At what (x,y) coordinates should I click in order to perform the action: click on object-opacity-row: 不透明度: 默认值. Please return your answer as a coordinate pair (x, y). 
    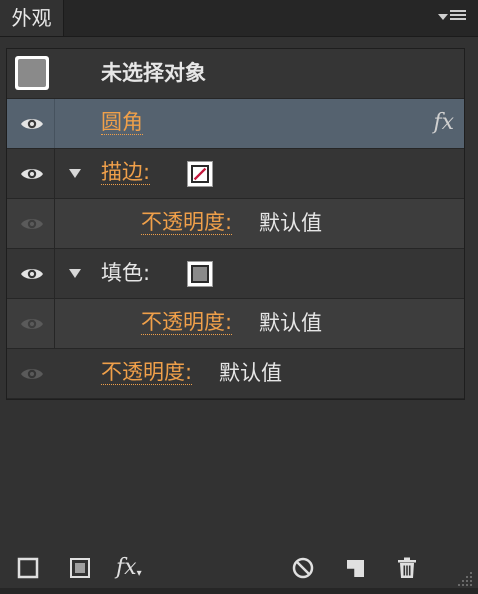
    Looking at the image, I should click on (235, 374).